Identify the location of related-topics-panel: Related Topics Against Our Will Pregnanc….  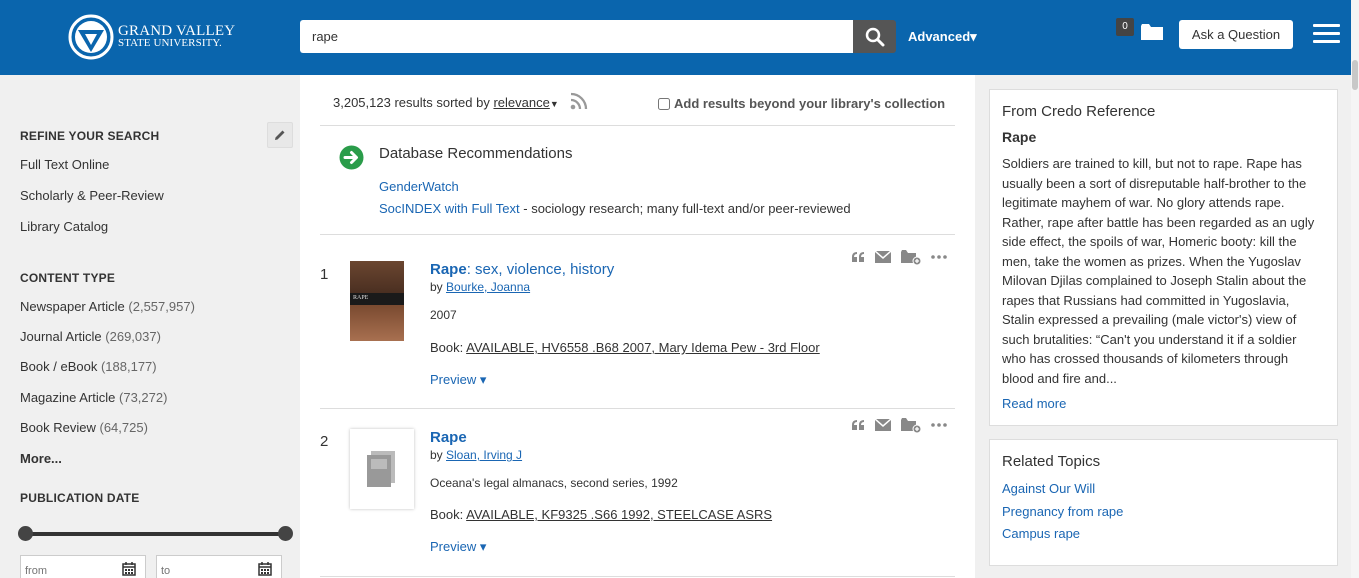
(1163, 502).